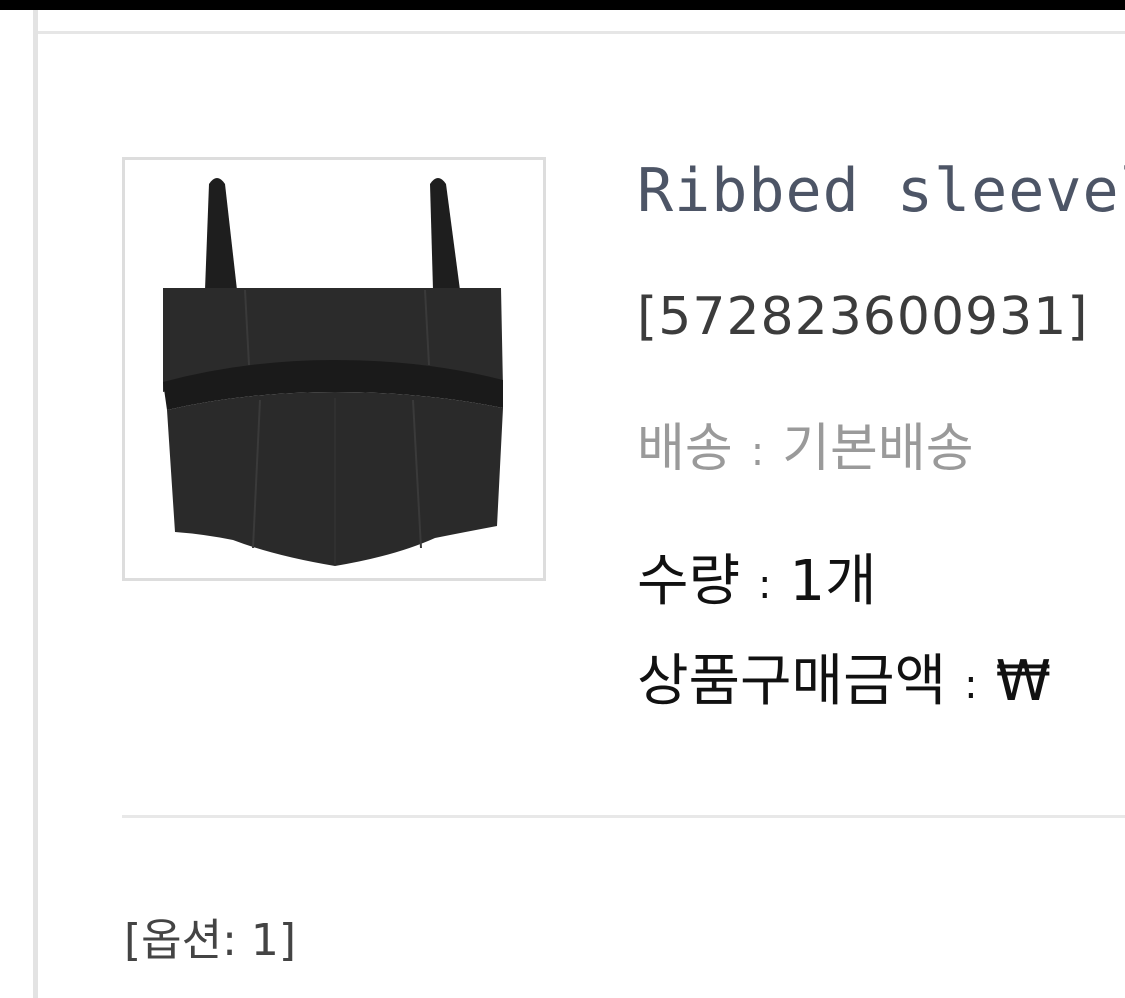  What do you see at coordinates (210, 940) in the screenshot?
I see `option-info: [옵션: 1]` at bounding box center [210, 940].